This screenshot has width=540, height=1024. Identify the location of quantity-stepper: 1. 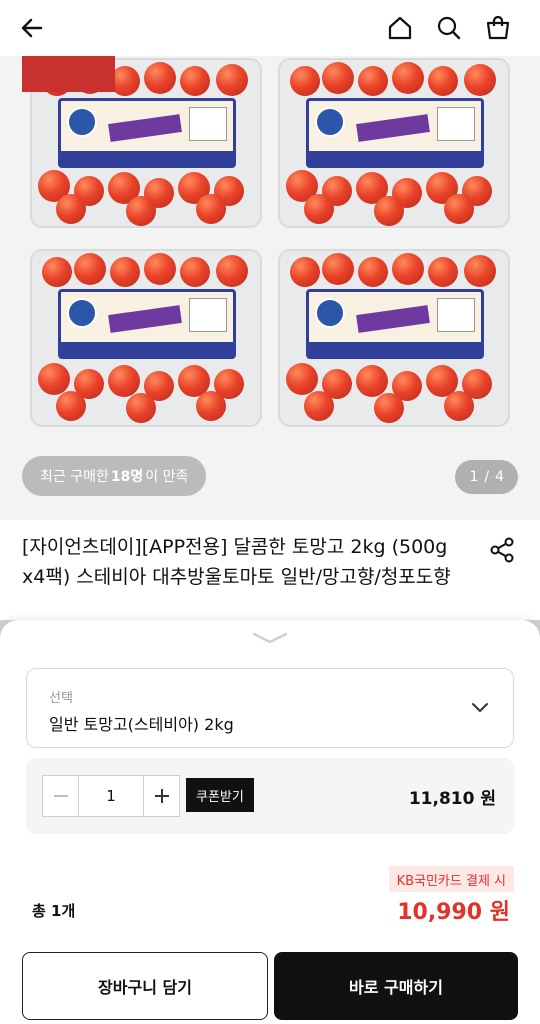
(111, 796).